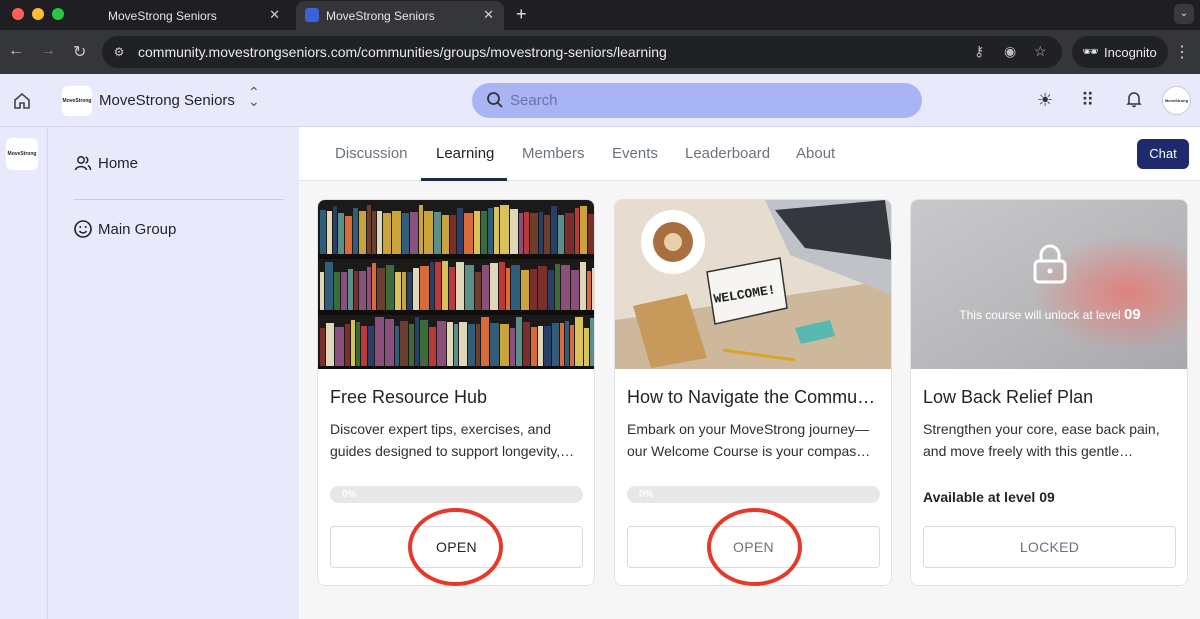 The width and height of the screenshot is (1200, 619). I want to click on tab-title: MoveStrong Seniors, so click(162, 16).